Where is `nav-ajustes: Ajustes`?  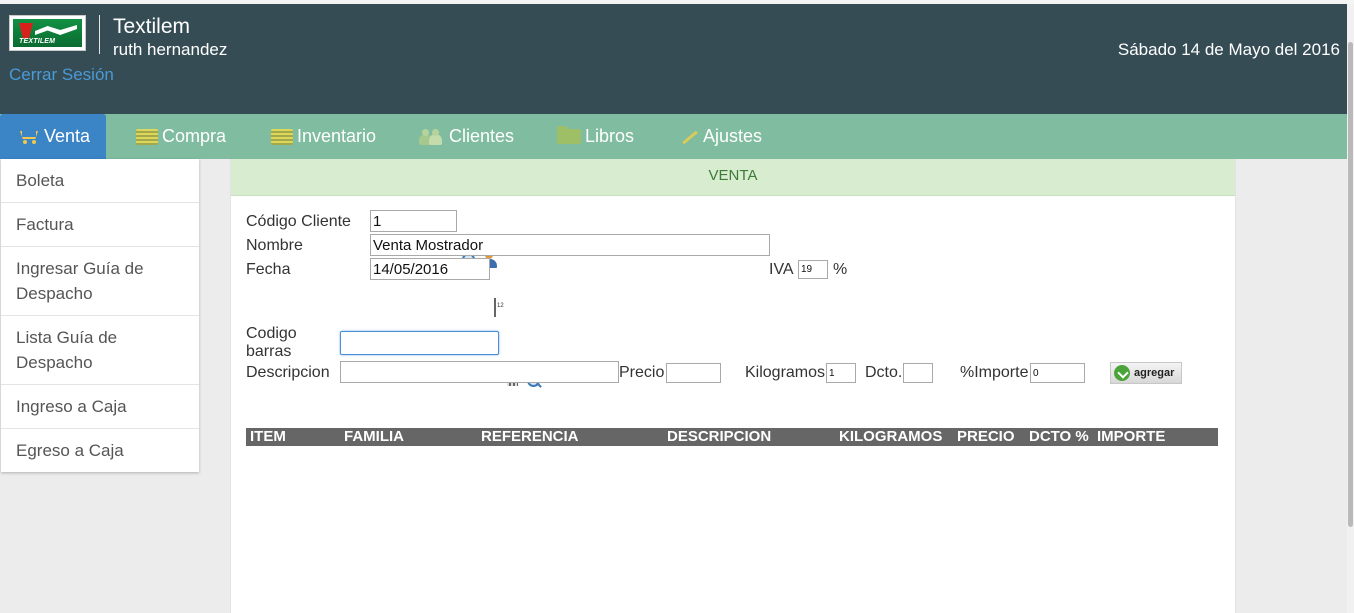 nav-ajustes: Ajustes is located at coordinates (720, 136).